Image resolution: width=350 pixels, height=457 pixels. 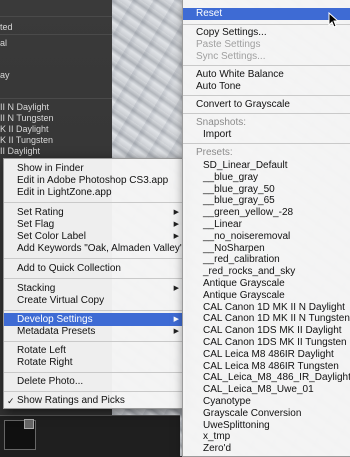 What do you see at coordinates (94, 237) in the screenshot?
I see `menu-item-set-color-label: Set Color Label ▶` at bounding box center [94, 237].